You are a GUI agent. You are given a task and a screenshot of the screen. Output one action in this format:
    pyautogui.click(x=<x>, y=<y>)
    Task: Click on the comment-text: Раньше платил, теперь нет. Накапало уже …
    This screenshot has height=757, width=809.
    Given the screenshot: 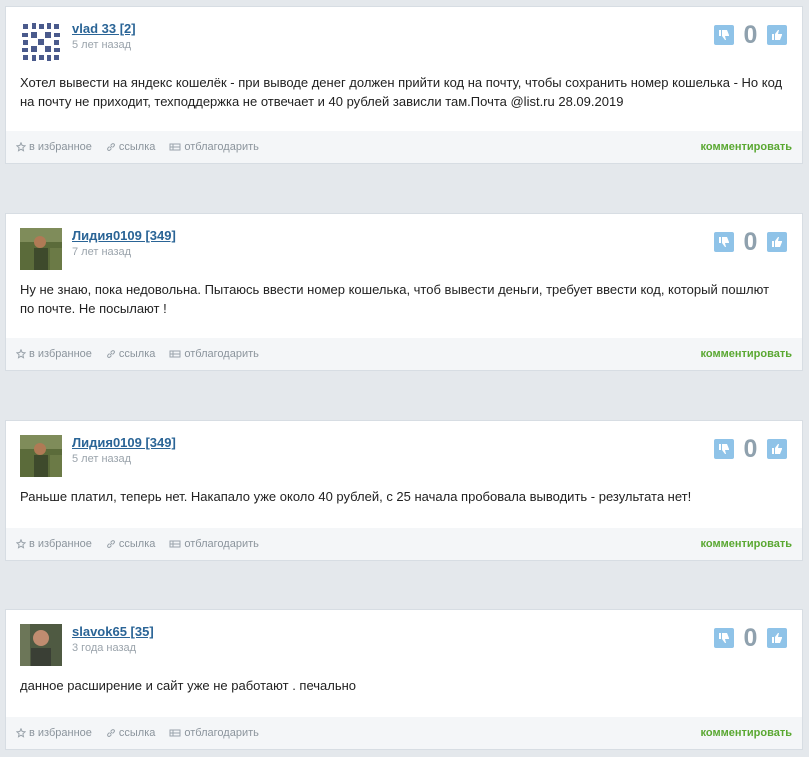 What is the action you would take?
    pyautogui.click(x=356, y=496)
    